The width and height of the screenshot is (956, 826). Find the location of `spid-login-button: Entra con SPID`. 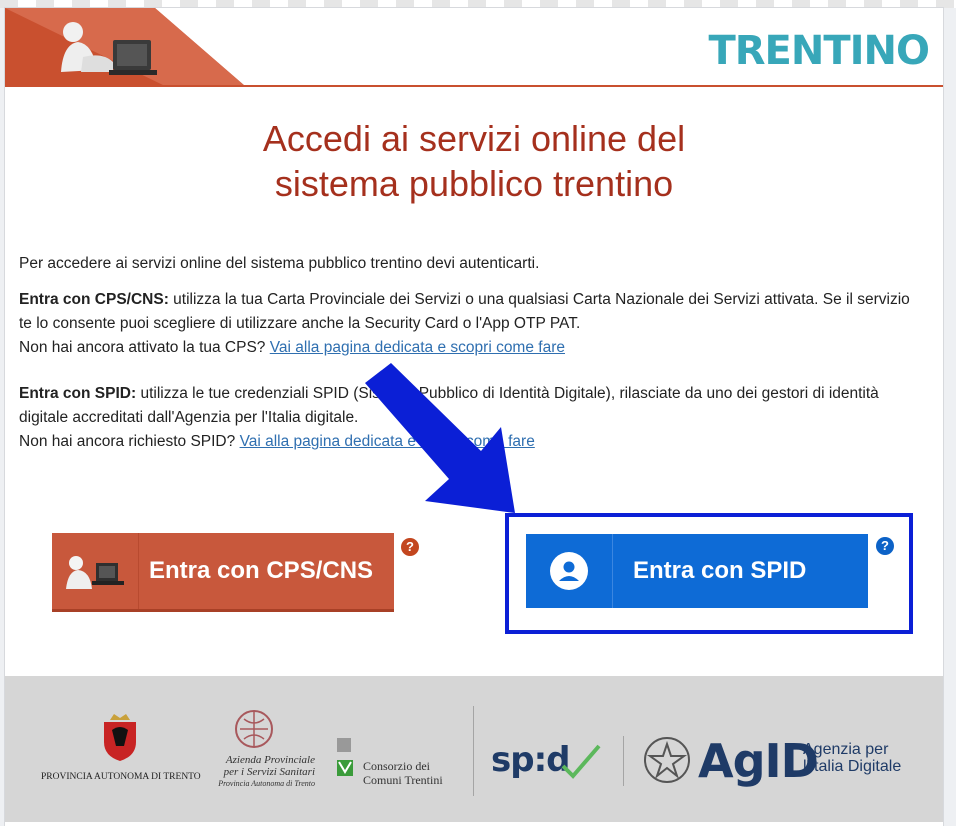

spid-login-button: Entra con SPID is located at coordinates (697, 571).